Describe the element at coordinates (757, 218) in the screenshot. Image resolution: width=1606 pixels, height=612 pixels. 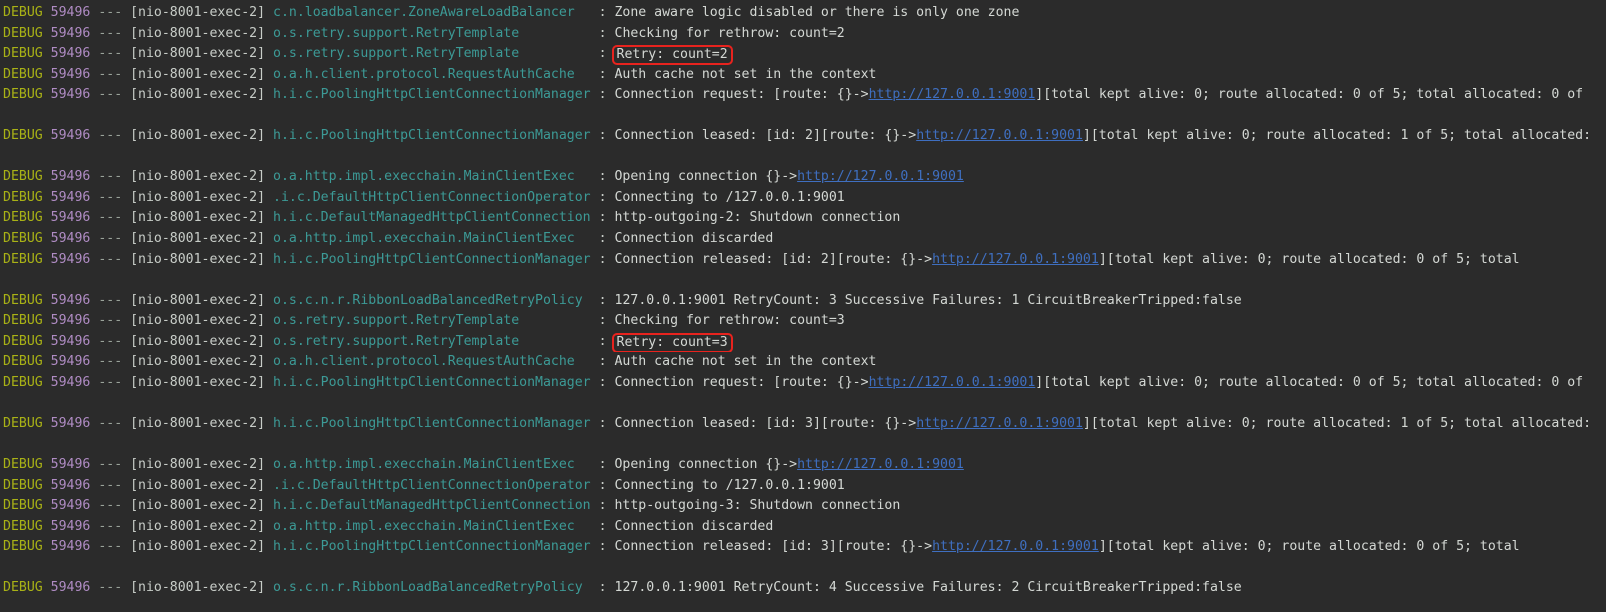
I see `log-message: http-outgoing-2: Shutdown connection` at that location.